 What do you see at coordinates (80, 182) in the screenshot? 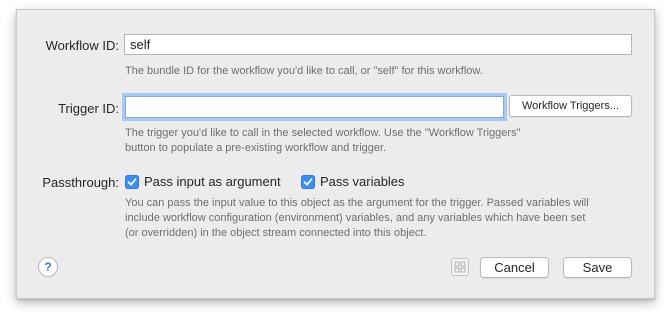
I see `passthrough-label: Passthrough:` at bounding box center [80, 182].